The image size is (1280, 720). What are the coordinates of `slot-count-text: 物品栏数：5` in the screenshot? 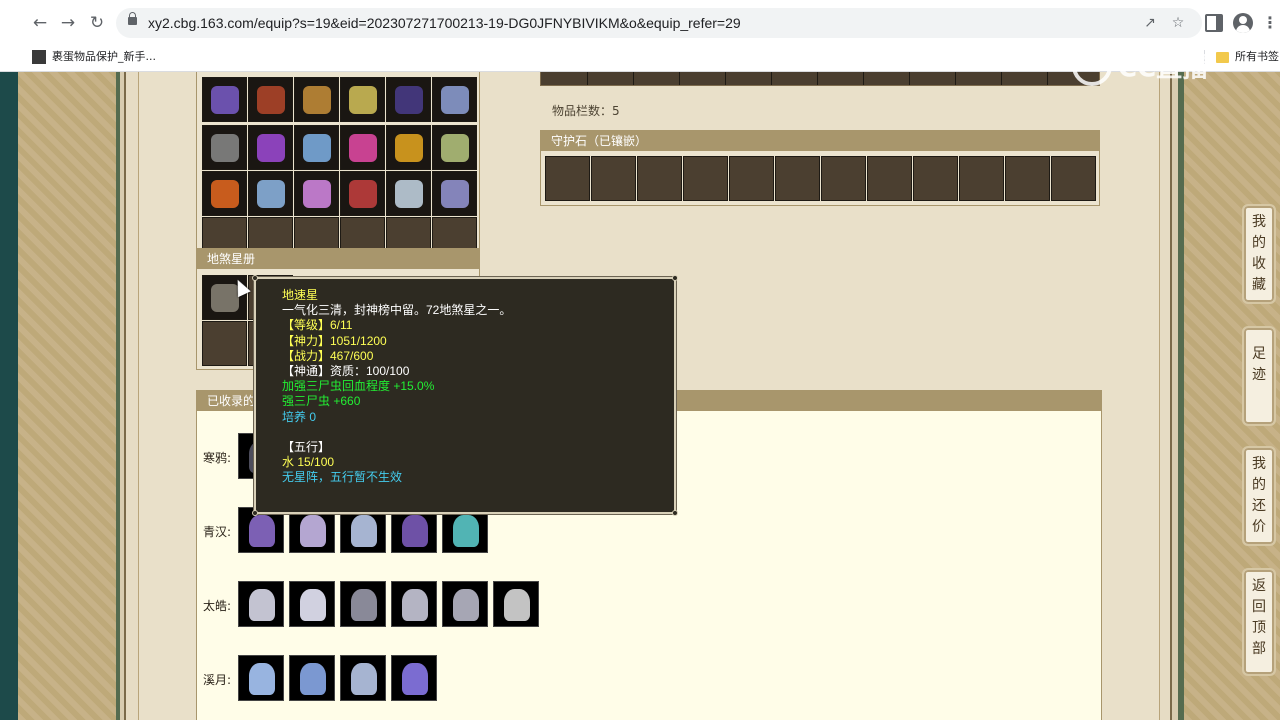 It's located at (586, 111).